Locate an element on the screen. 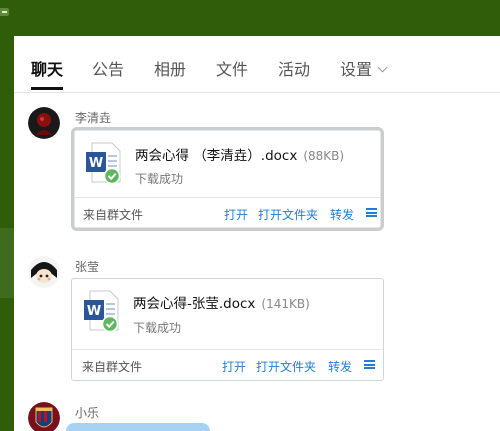  message-bubble is located at coordinates (138, 427).